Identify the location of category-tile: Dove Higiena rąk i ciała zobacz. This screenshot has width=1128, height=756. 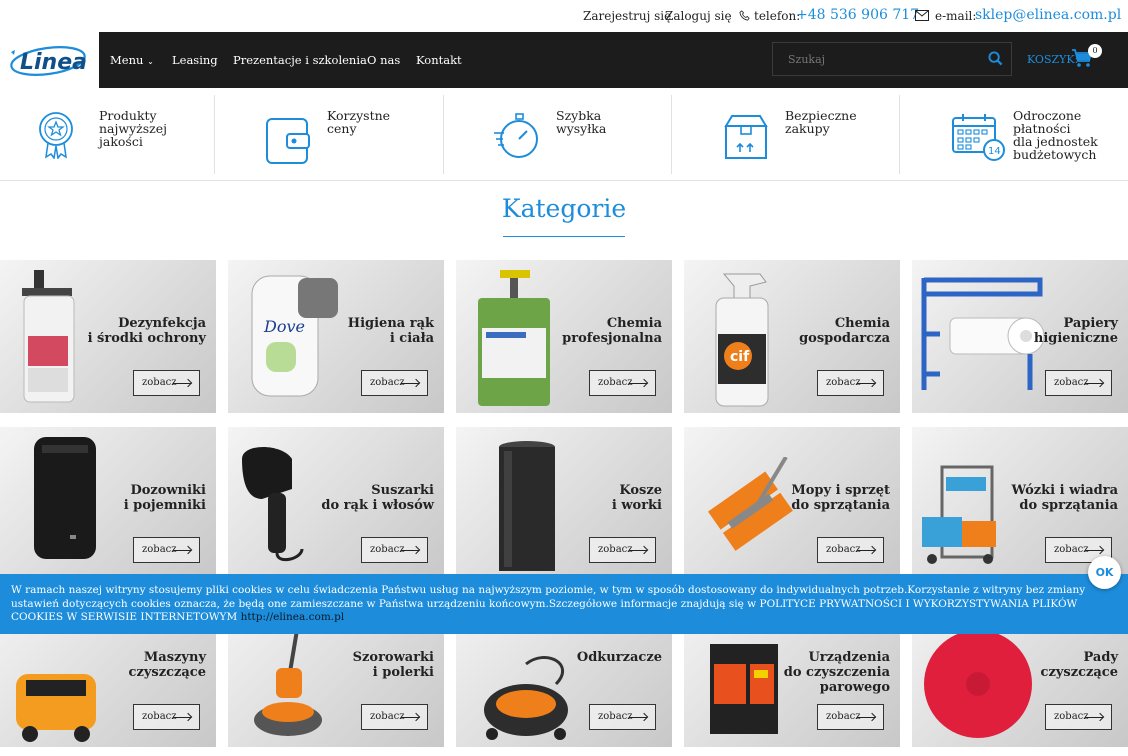
(336, 336).